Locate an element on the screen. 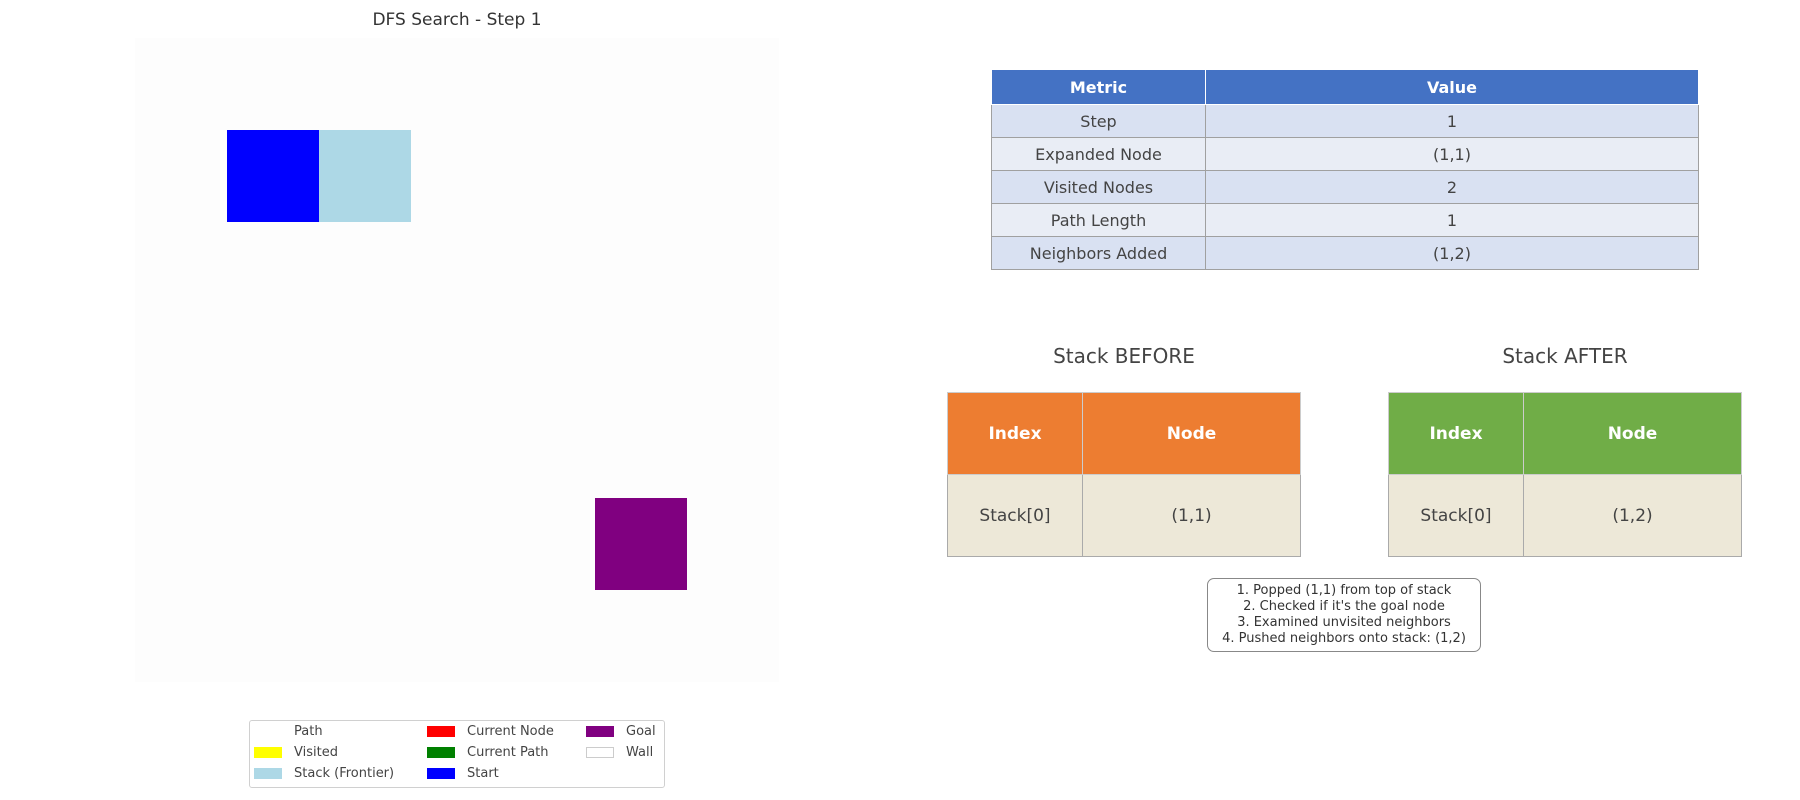 The width and height of the screenshot is (1800, 800). stack-before-header-row: Index Node is located at coordinates (1124, 433).